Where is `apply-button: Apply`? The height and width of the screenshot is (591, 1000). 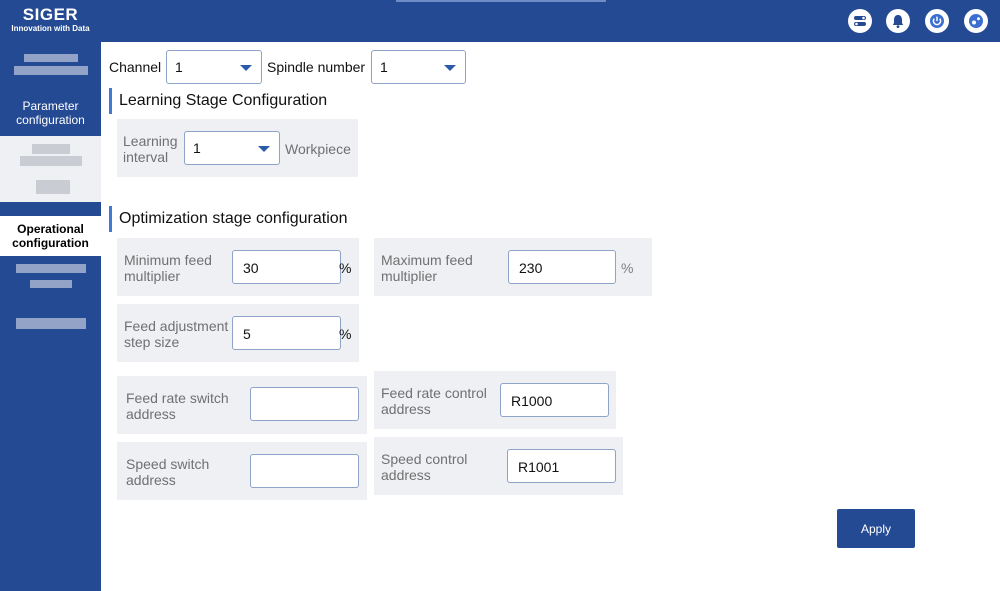 apply-button: Apply is located at coordinates (876, 528).